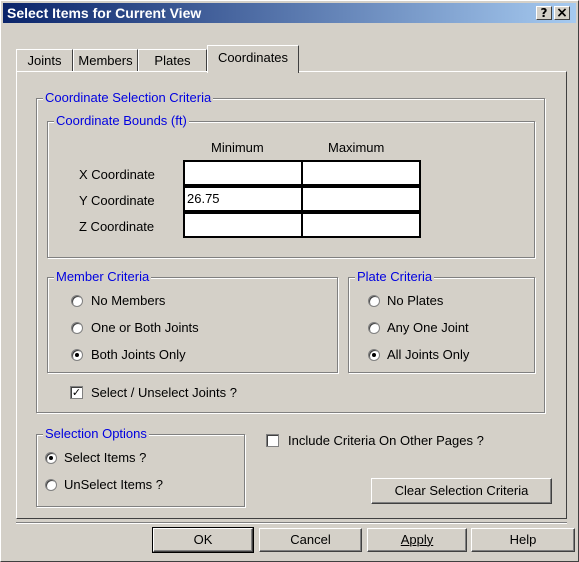 The width and height of the screenshot is (579, 562). What do you see at coordinates (243, 173) in the screenshot?
I see `x-min-input` at bounding box center [243, 173].